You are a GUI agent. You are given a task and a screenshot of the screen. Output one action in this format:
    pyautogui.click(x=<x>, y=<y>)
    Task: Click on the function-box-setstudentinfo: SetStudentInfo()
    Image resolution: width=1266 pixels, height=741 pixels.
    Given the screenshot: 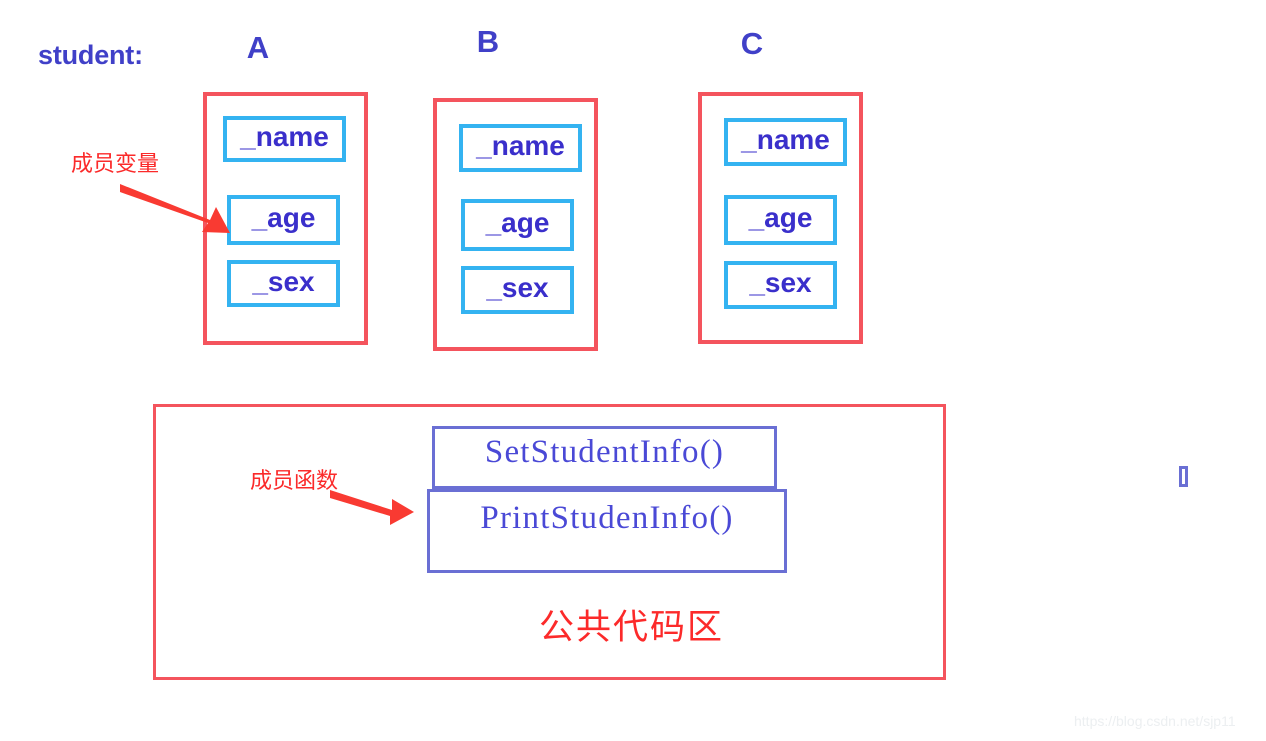 What is the action you would take?
    pyautogui.click(x=604, y=457)
    